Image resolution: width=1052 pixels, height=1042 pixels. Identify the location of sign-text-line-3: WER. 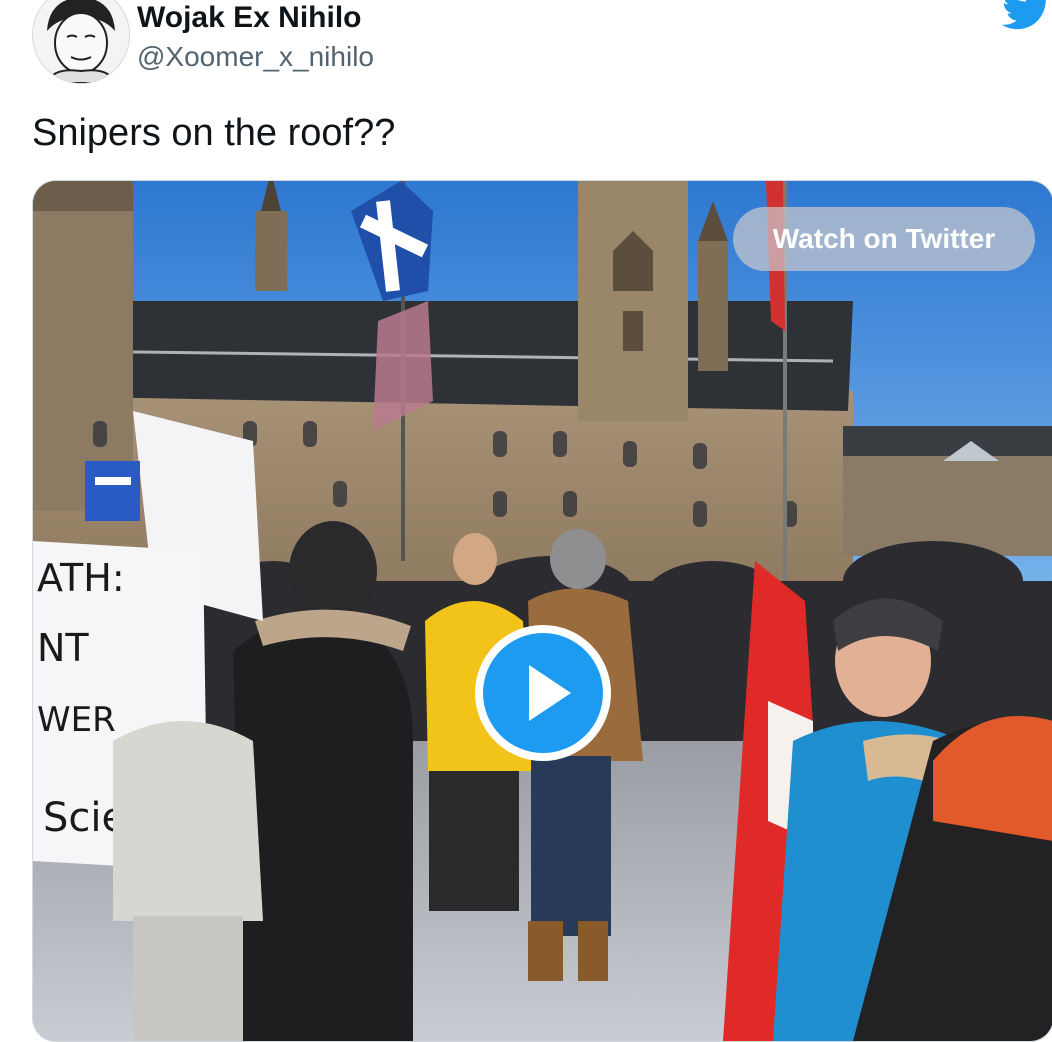
(76, 720).